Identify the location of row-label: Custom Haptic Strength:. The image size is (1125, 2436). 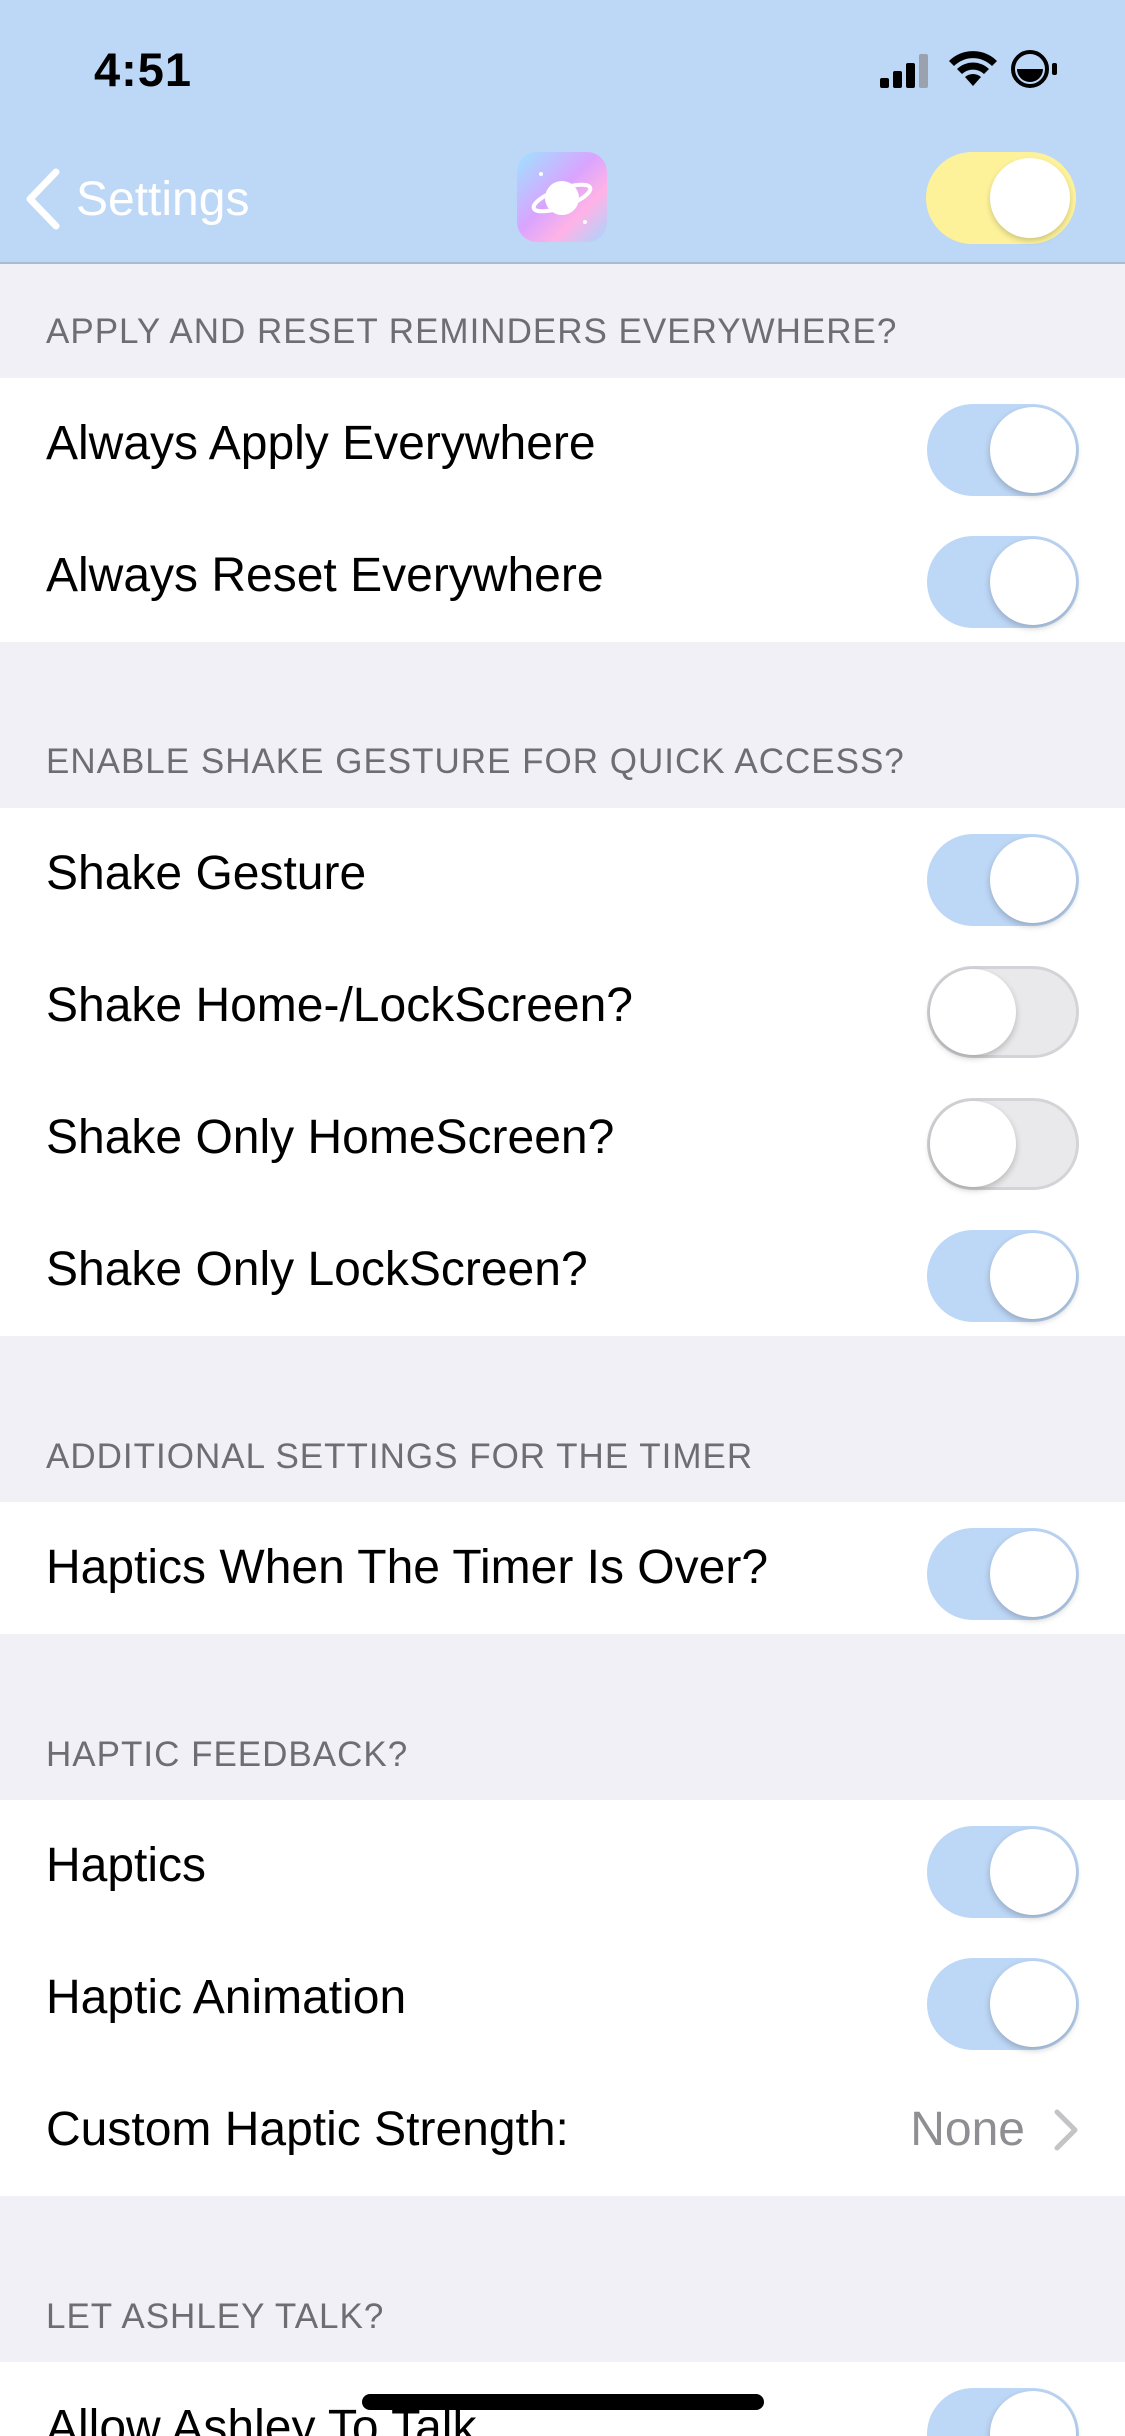
(307, 2129).